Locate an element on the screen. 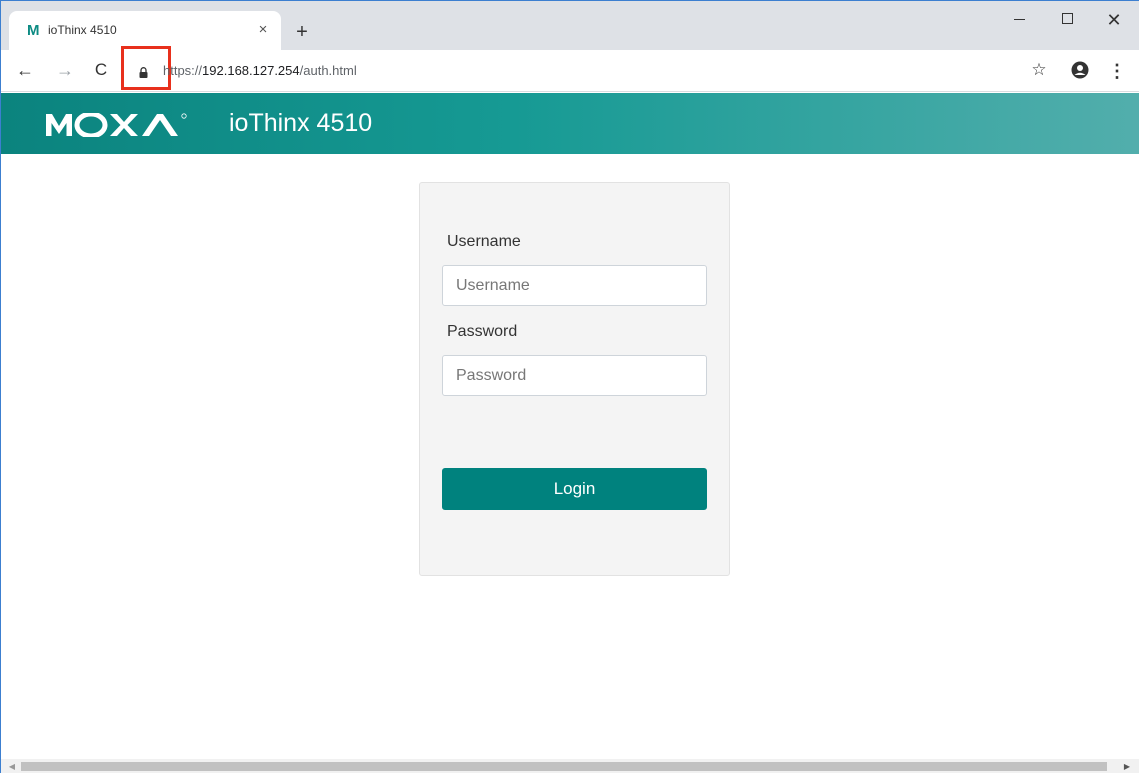  menu-icon: ⋮ is located at coordinates (1117, 71).